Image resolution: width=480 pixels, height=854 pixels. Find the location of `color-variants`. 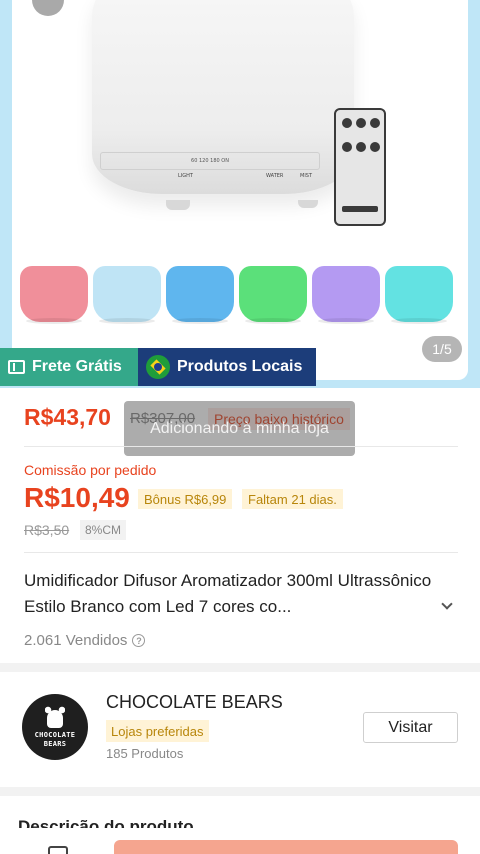

color-variants is located at coordinates (236, 295).